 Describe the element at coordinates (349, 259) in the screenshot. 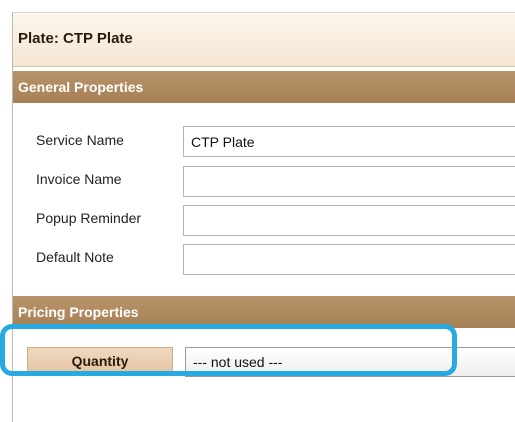

I see `default-note-input` at that location.